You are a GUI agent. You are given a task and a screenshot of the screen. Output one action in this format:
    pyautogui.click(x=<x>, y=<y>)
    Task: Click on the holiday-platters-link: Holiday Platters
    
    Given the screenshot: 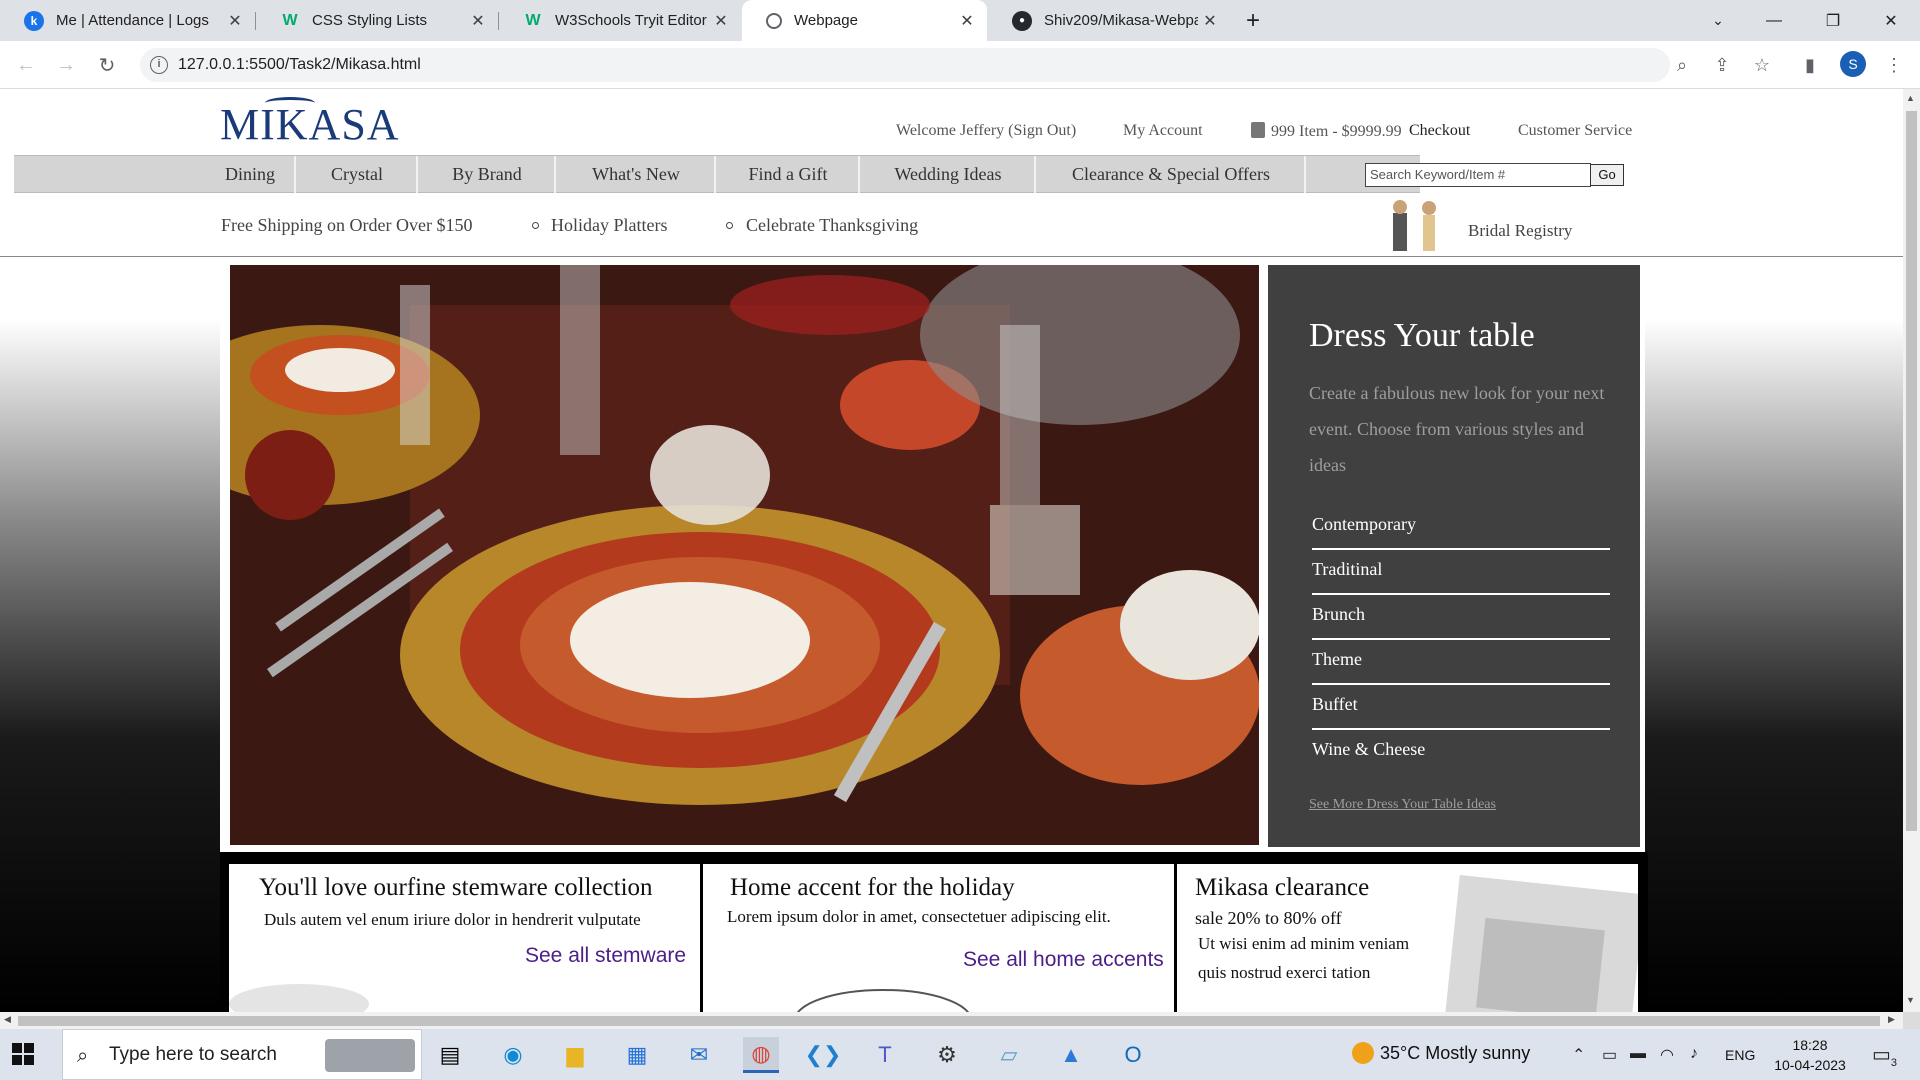 What is the action you would take?
    pyautogui.click(x=609, y=225)
    